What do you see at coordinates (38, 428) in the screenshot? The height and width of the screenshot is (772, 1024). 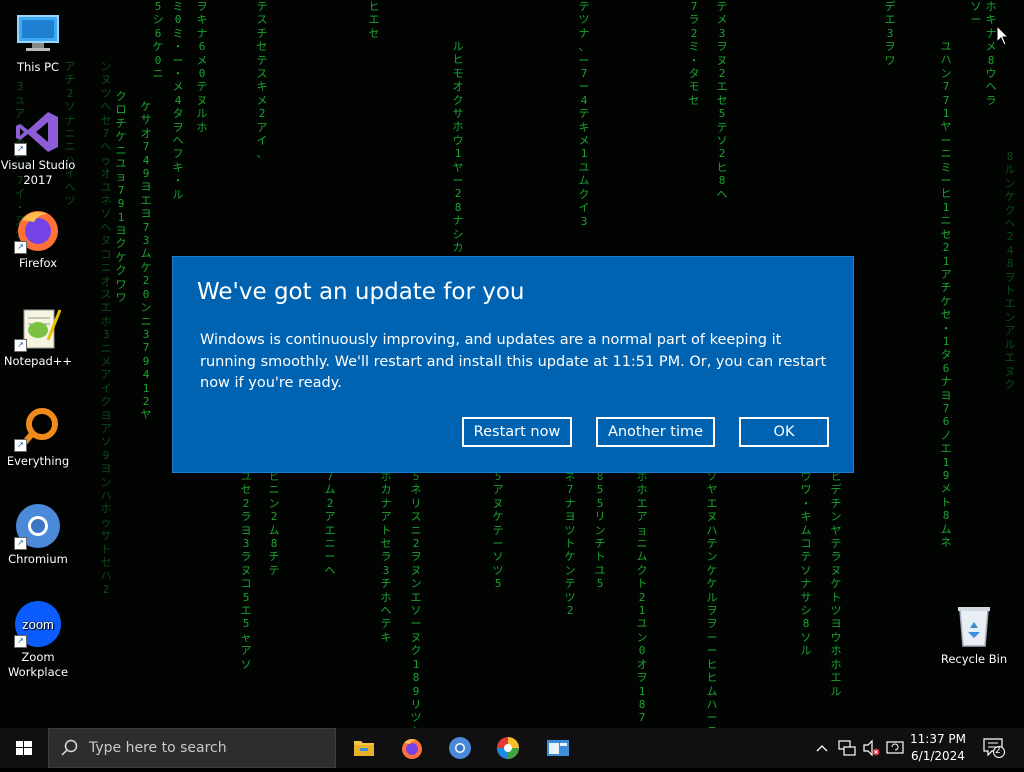 I see `everything-search-icon: ↗` at bounding box center [38, 428].